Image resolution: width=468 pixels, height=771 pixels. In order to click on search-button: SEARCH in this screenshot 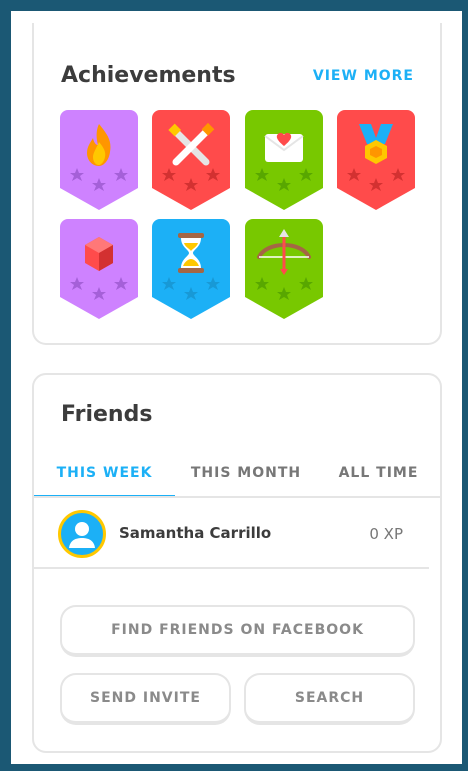, I will do `click(329, 699)`.